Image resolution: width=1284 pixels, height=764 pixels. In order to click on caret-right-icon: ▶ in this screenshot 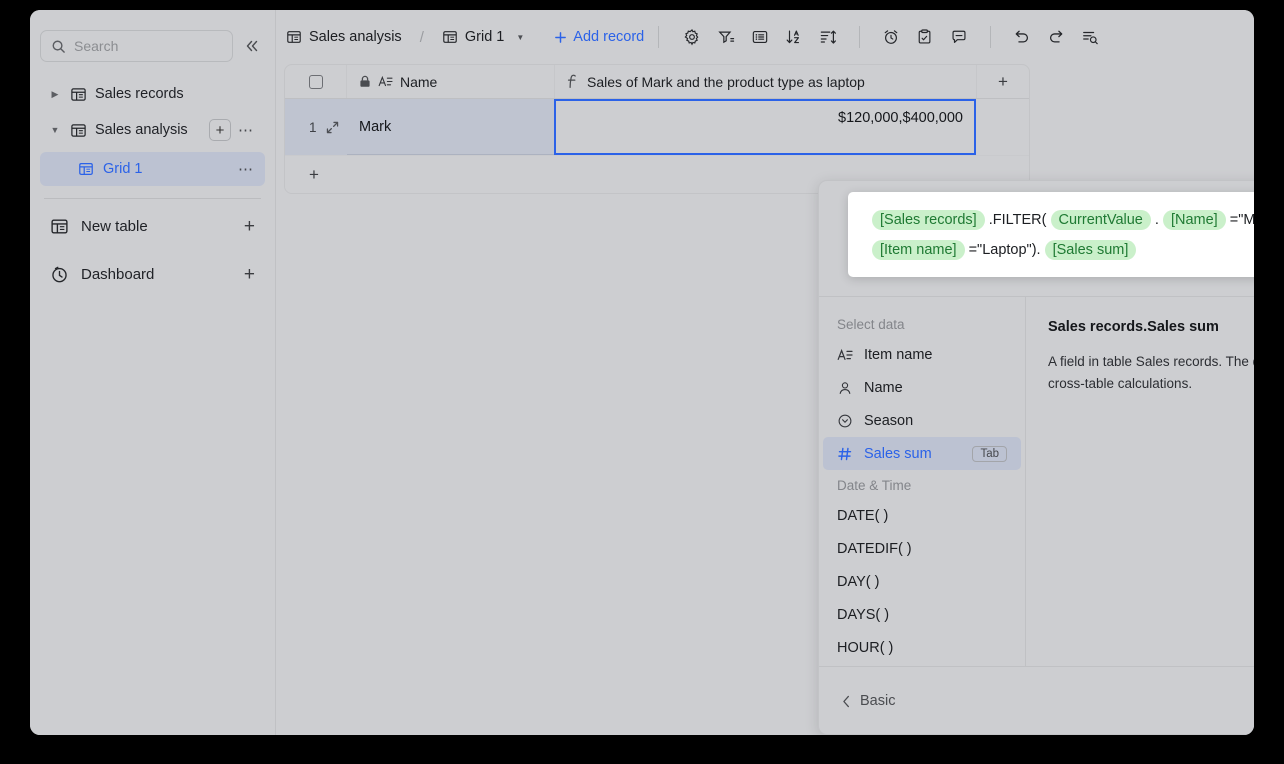, I will do `click(55, 94)`.